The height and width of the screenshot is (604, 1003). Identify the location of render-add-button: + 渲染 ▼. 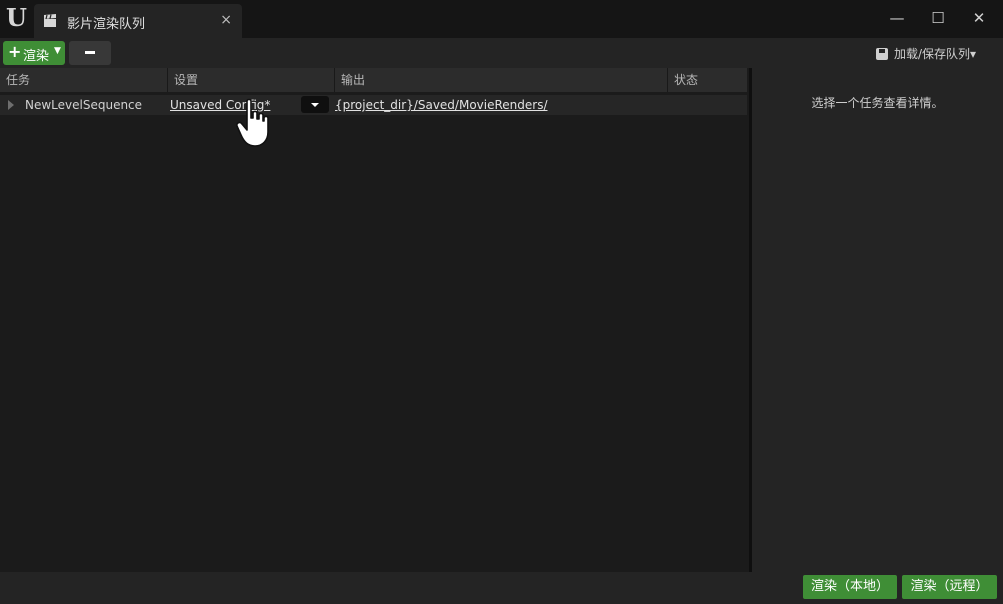
(34, 53).